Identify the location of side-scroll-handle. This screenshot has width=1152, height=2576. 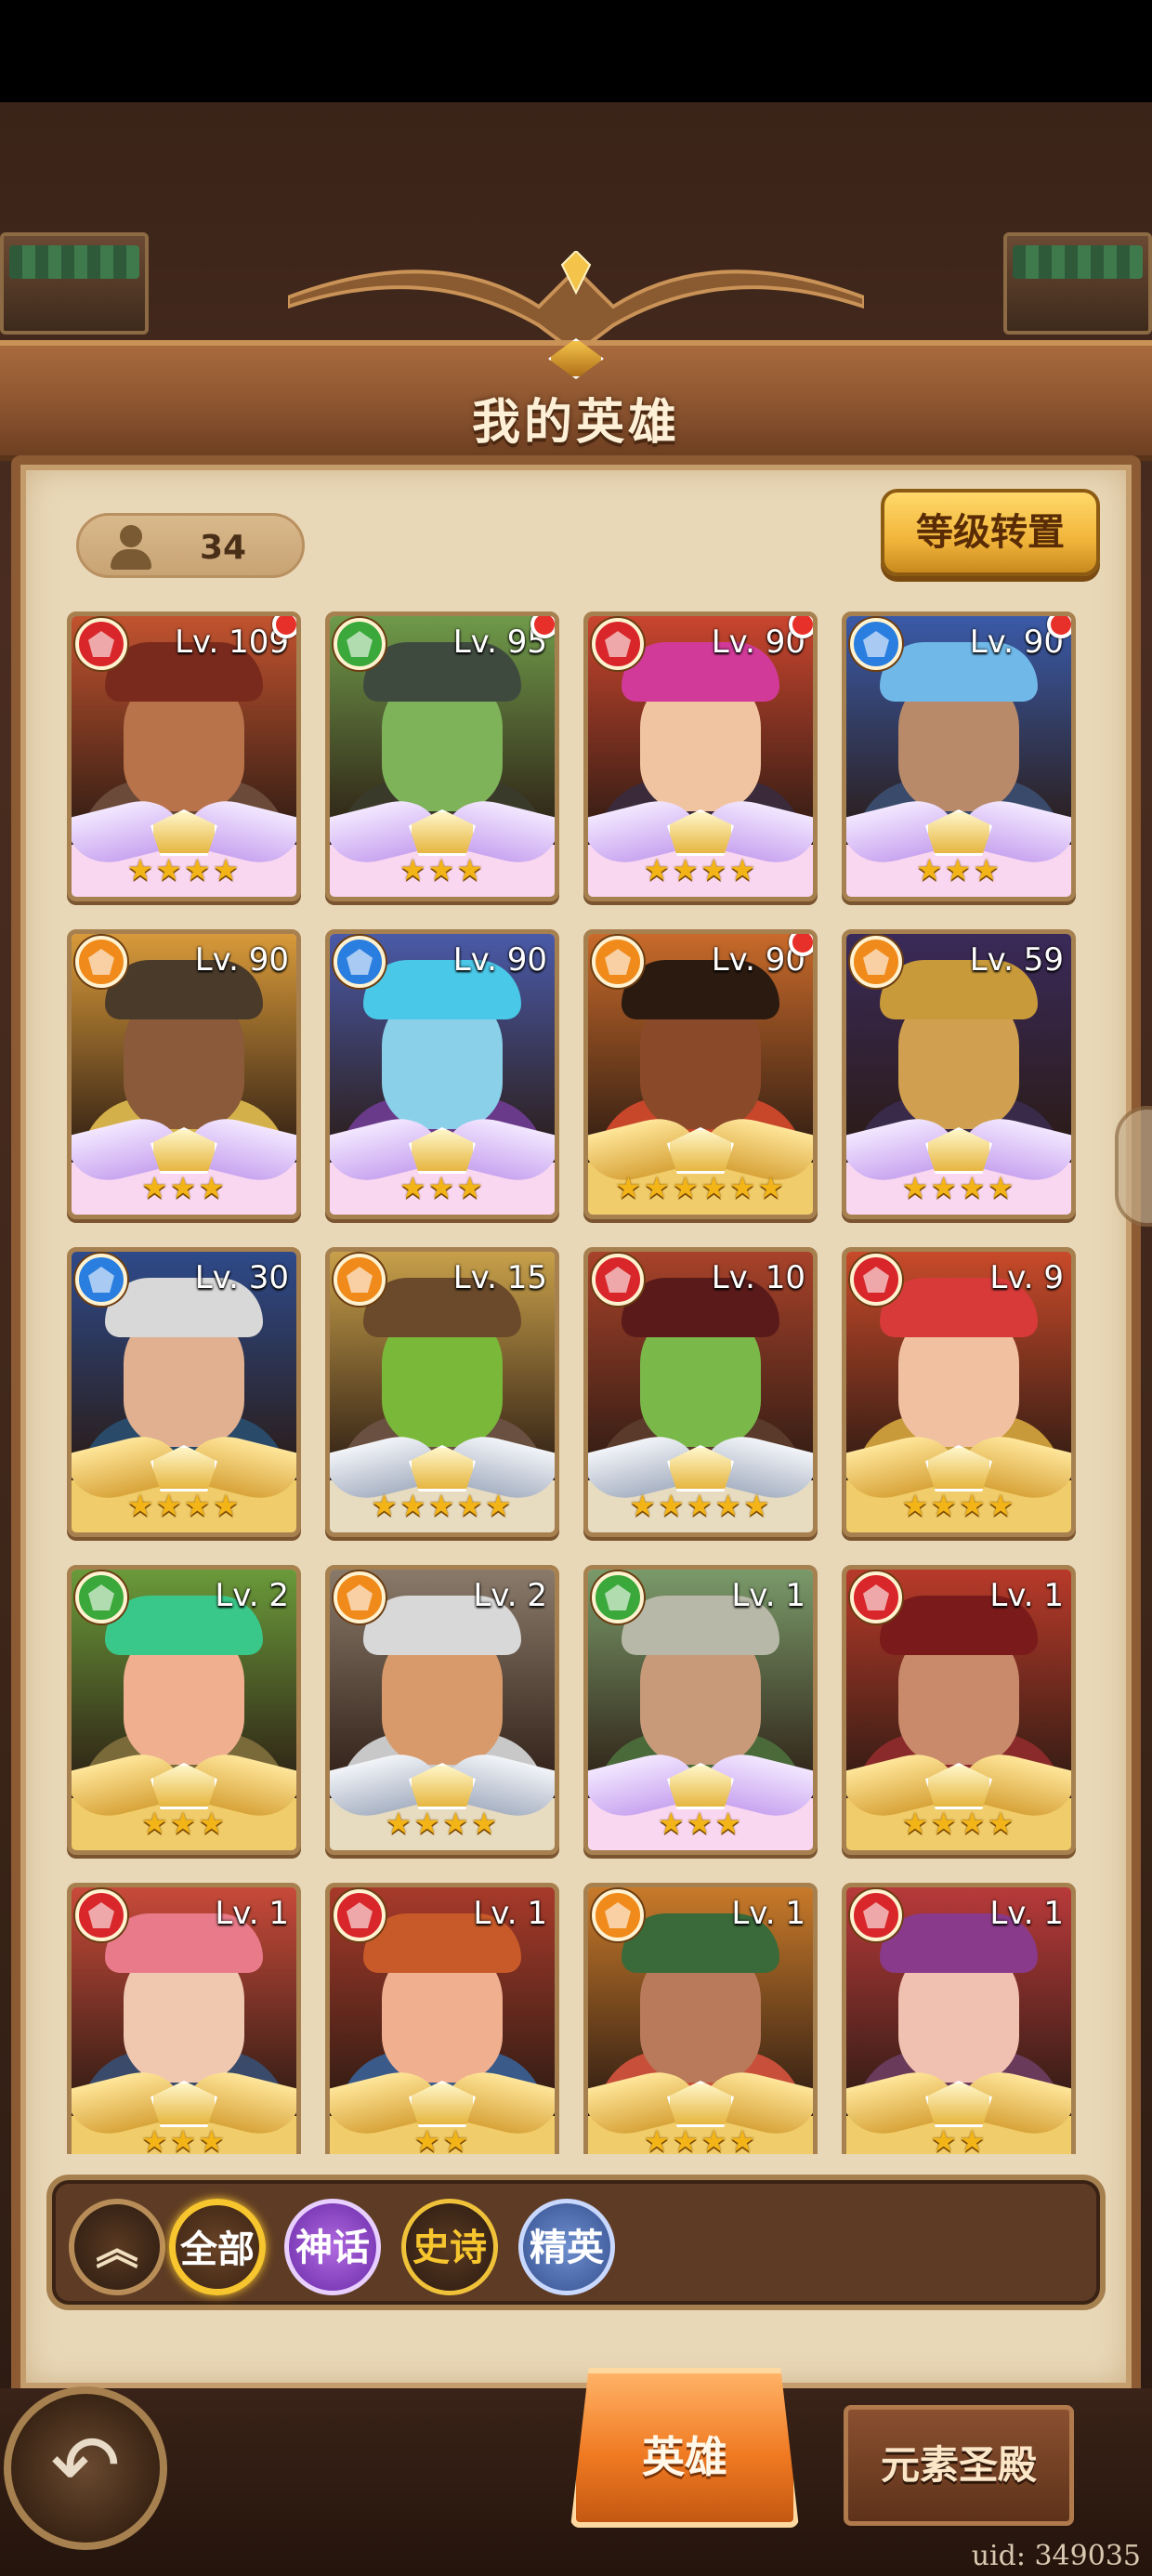
(1133, 1166).